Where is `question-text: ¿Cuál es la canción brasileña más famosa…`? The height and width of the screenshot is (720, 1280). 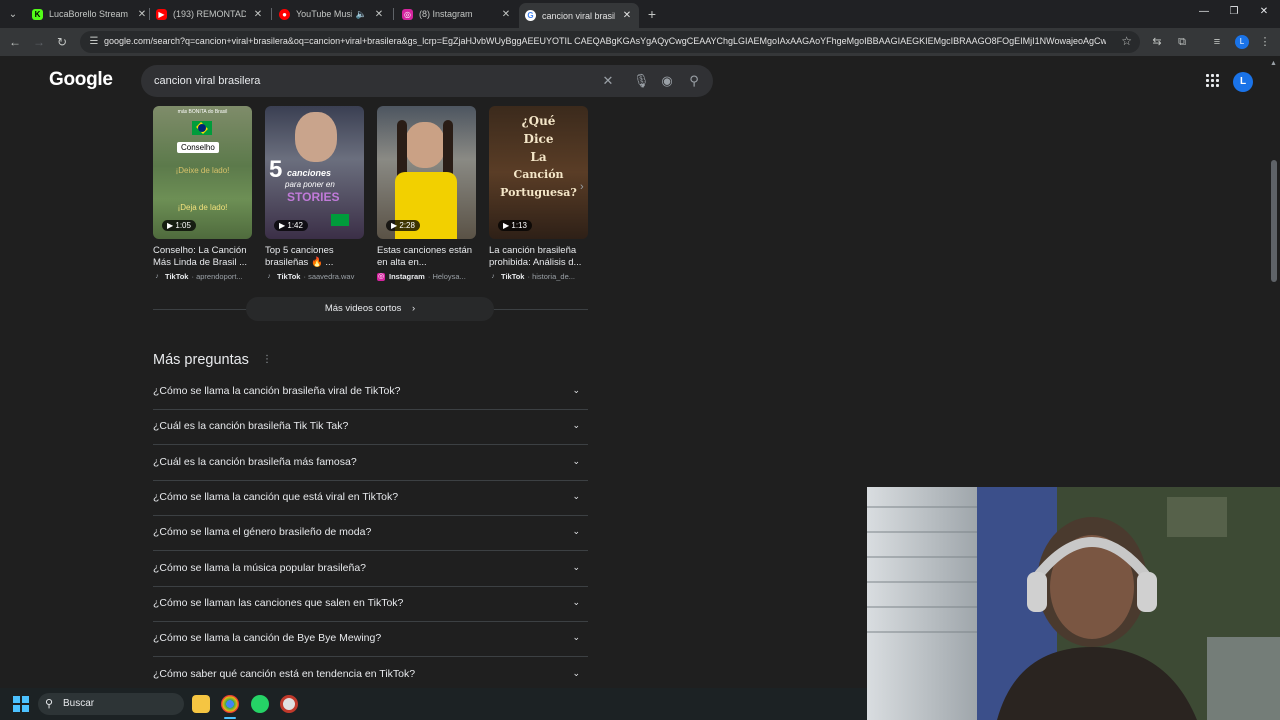 question-text: ¿Cuál es la canción brasileña más famosa… is located at coordinates (255, 462).